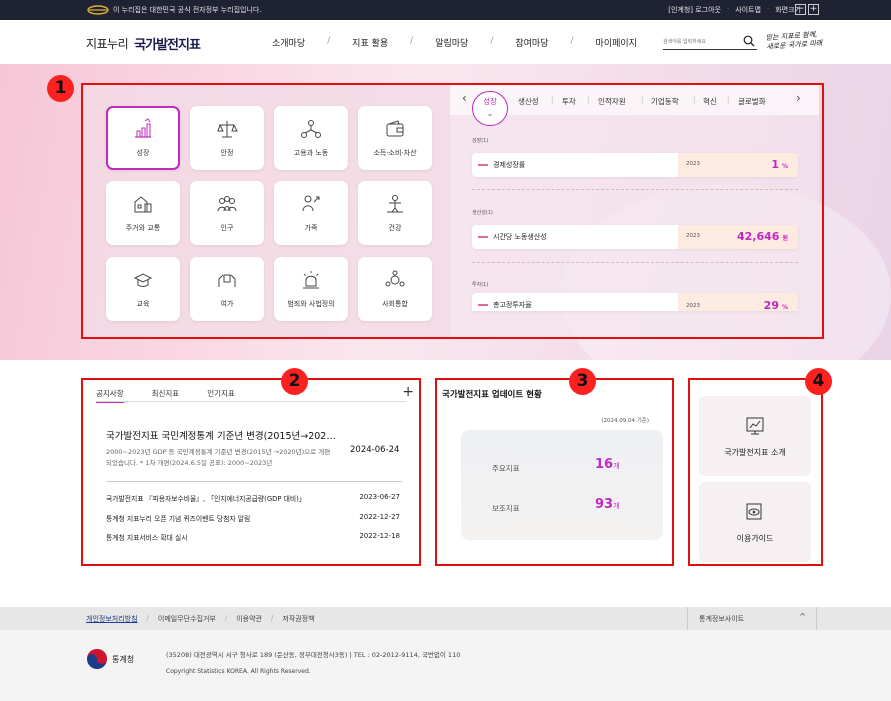 The image size is (891, 701). I want to click on search-icon, so click(749, 41).